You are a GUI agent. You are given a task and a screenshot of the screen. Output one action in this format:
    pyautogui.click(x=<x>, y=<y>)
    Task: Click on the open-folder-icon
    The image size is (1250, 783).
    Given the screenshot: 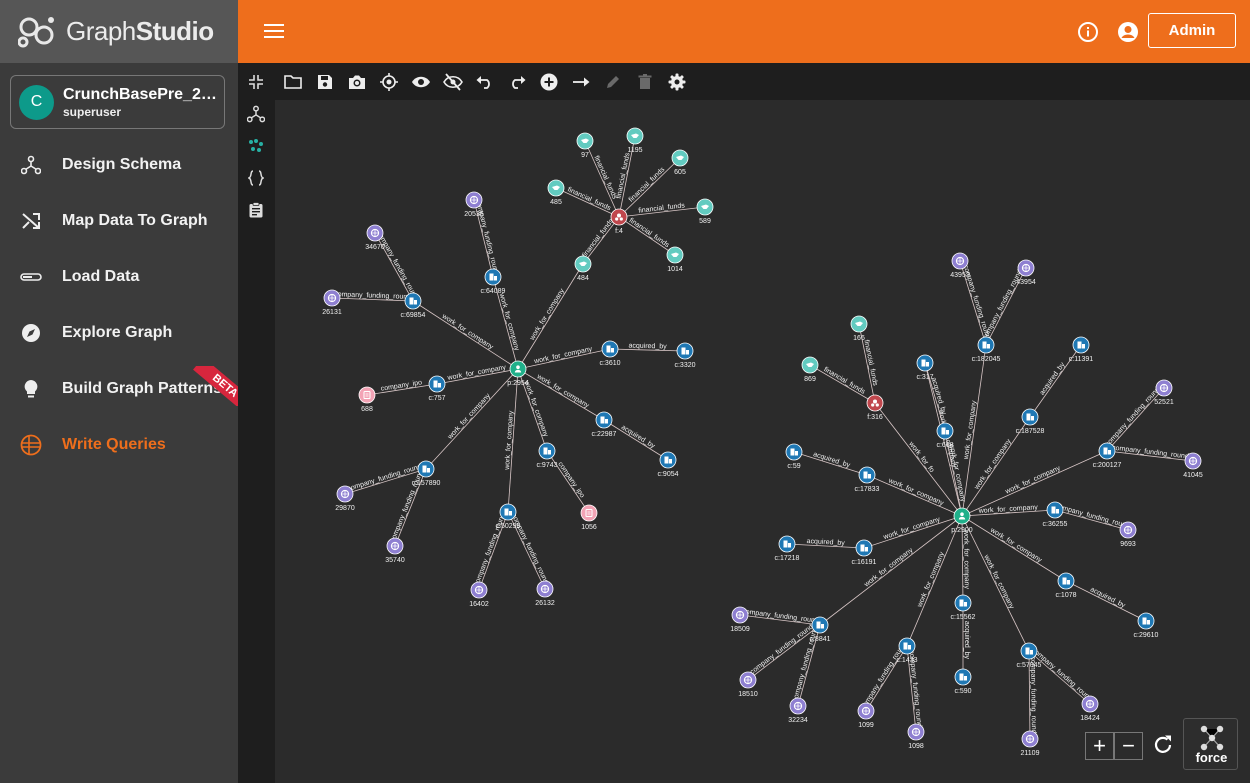 What is the action you would take?
    pyautogui.click(x=293, y=82)
    